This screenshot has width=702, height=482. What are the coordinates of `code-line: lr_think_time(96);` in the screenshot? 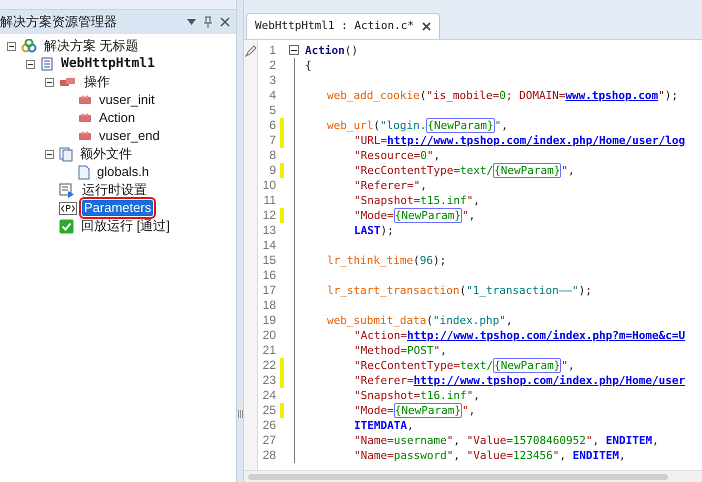 It's located at (386, 260).